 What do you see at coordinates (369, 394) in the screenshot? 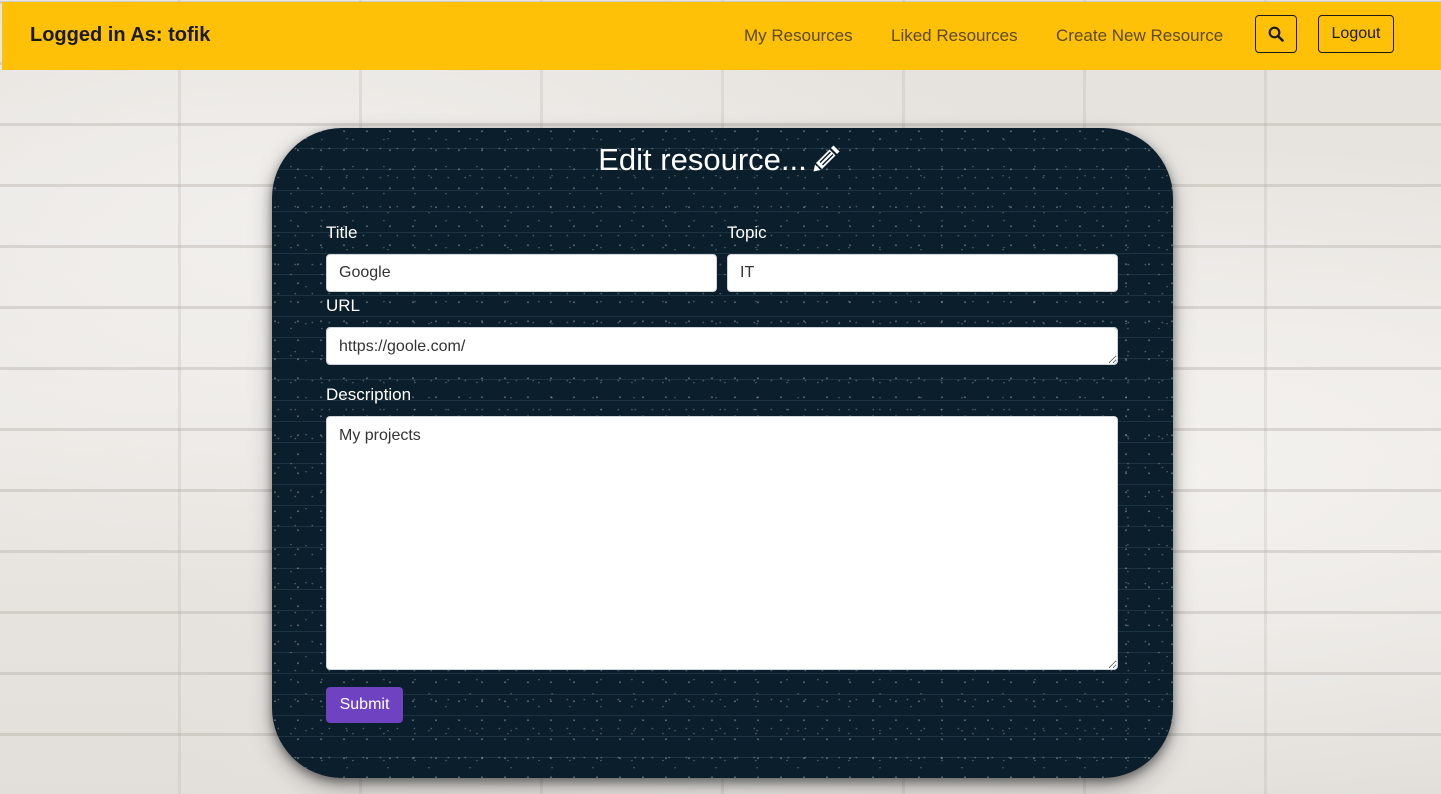
I see `description-label: Description` at bounding box center [369, 394].